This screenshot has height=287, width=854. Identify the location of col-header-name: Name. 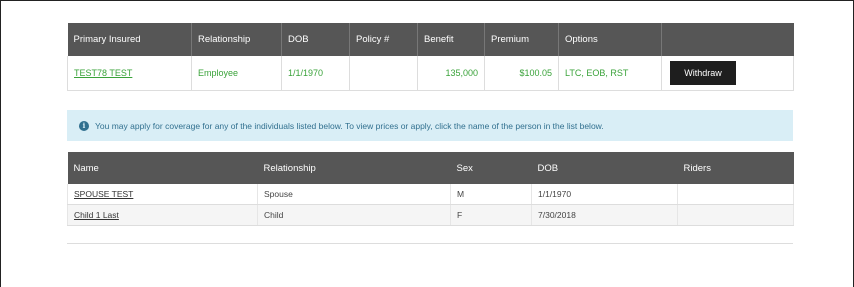
(162, 168).